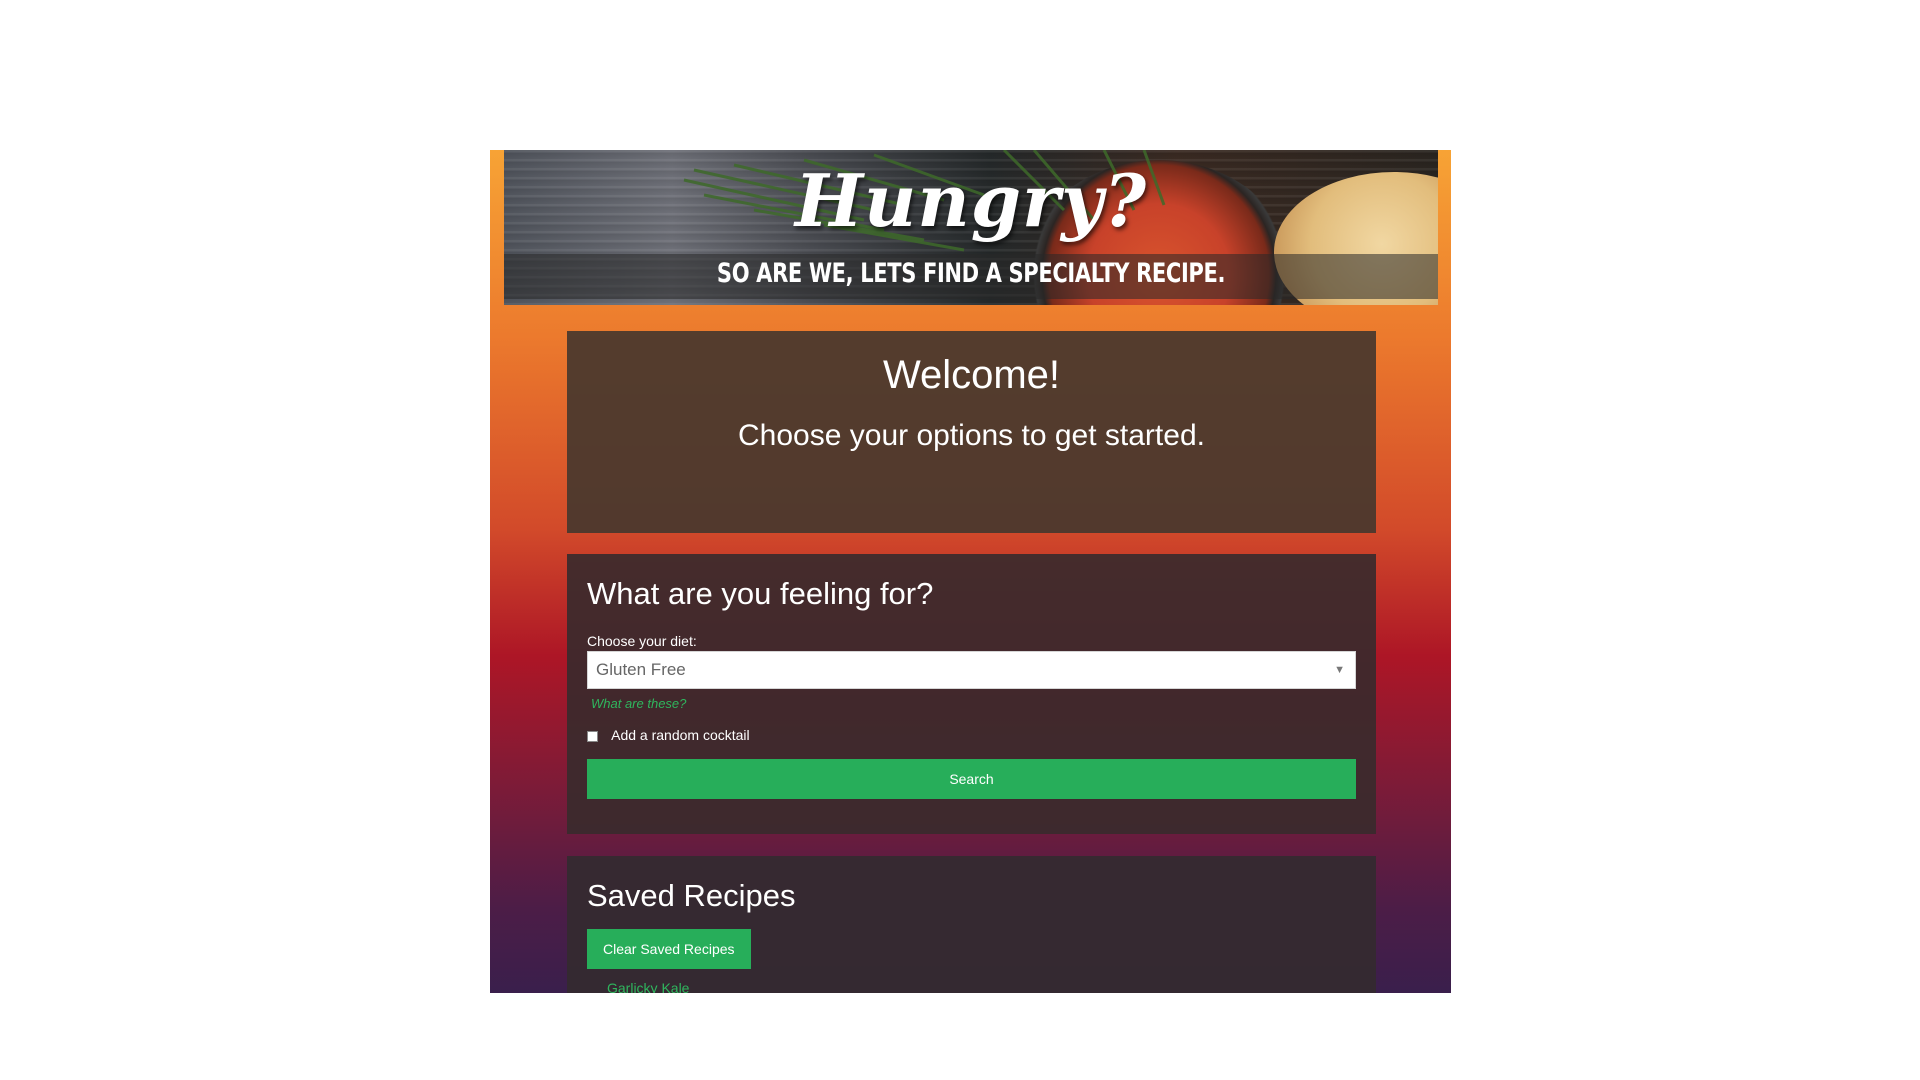  I want to click on chevron-down-icon: ▼, so click(1339, 670).